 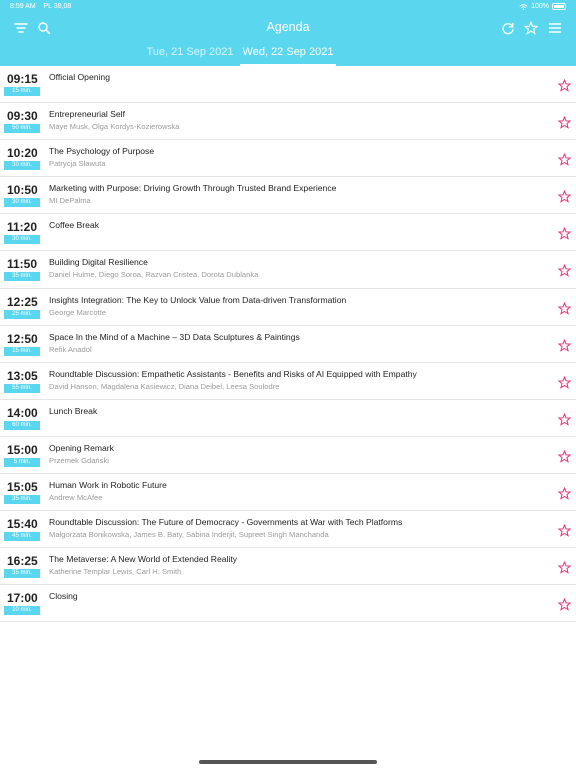 What do you see at coordinates (79, 460) in the screenshot?
I see `session-speakers: Przemek Gdański` at bounding box center [79, 460].